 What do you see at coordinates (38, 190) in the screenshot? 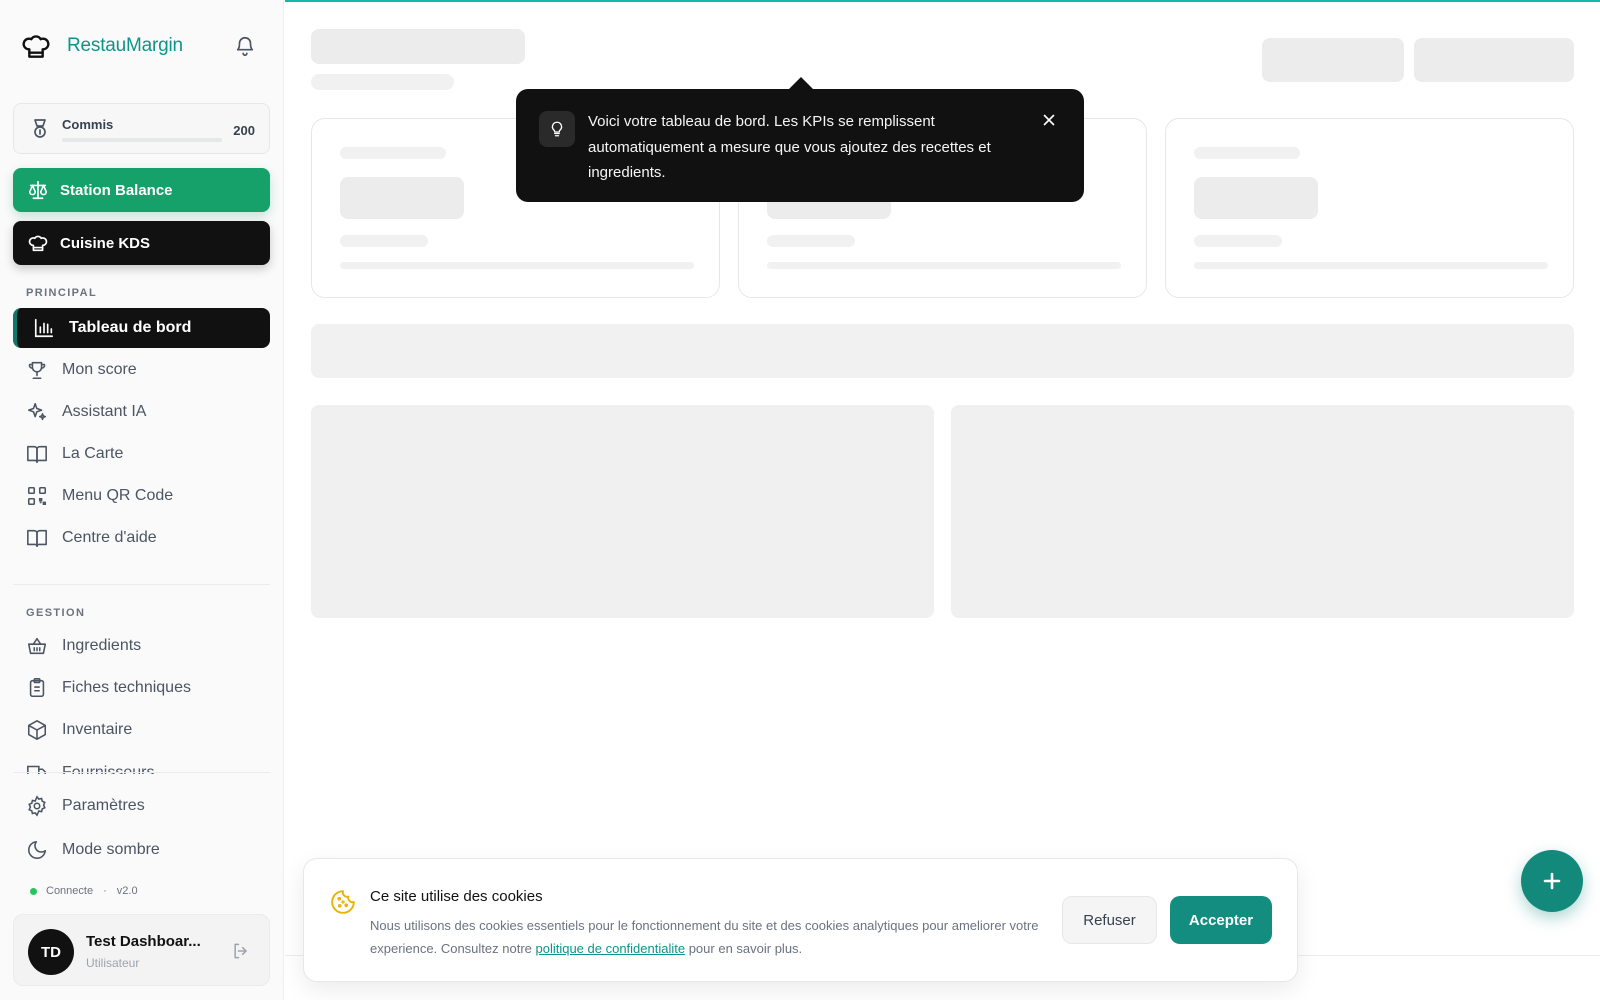
I see `scale-icon` at bounding box center [38, 190].